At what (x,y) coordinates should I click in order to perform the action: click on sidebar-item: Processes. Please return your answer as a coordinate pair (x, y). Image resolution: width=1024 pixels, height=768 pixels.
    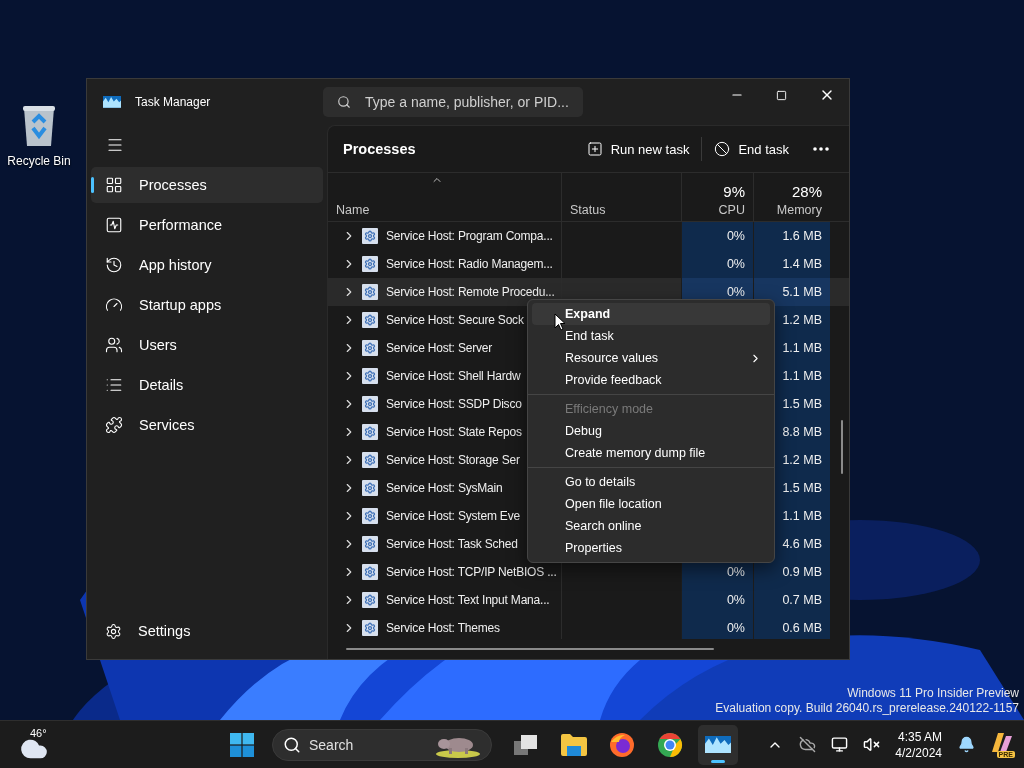
    Looking at the image, I should click on (207, 185).